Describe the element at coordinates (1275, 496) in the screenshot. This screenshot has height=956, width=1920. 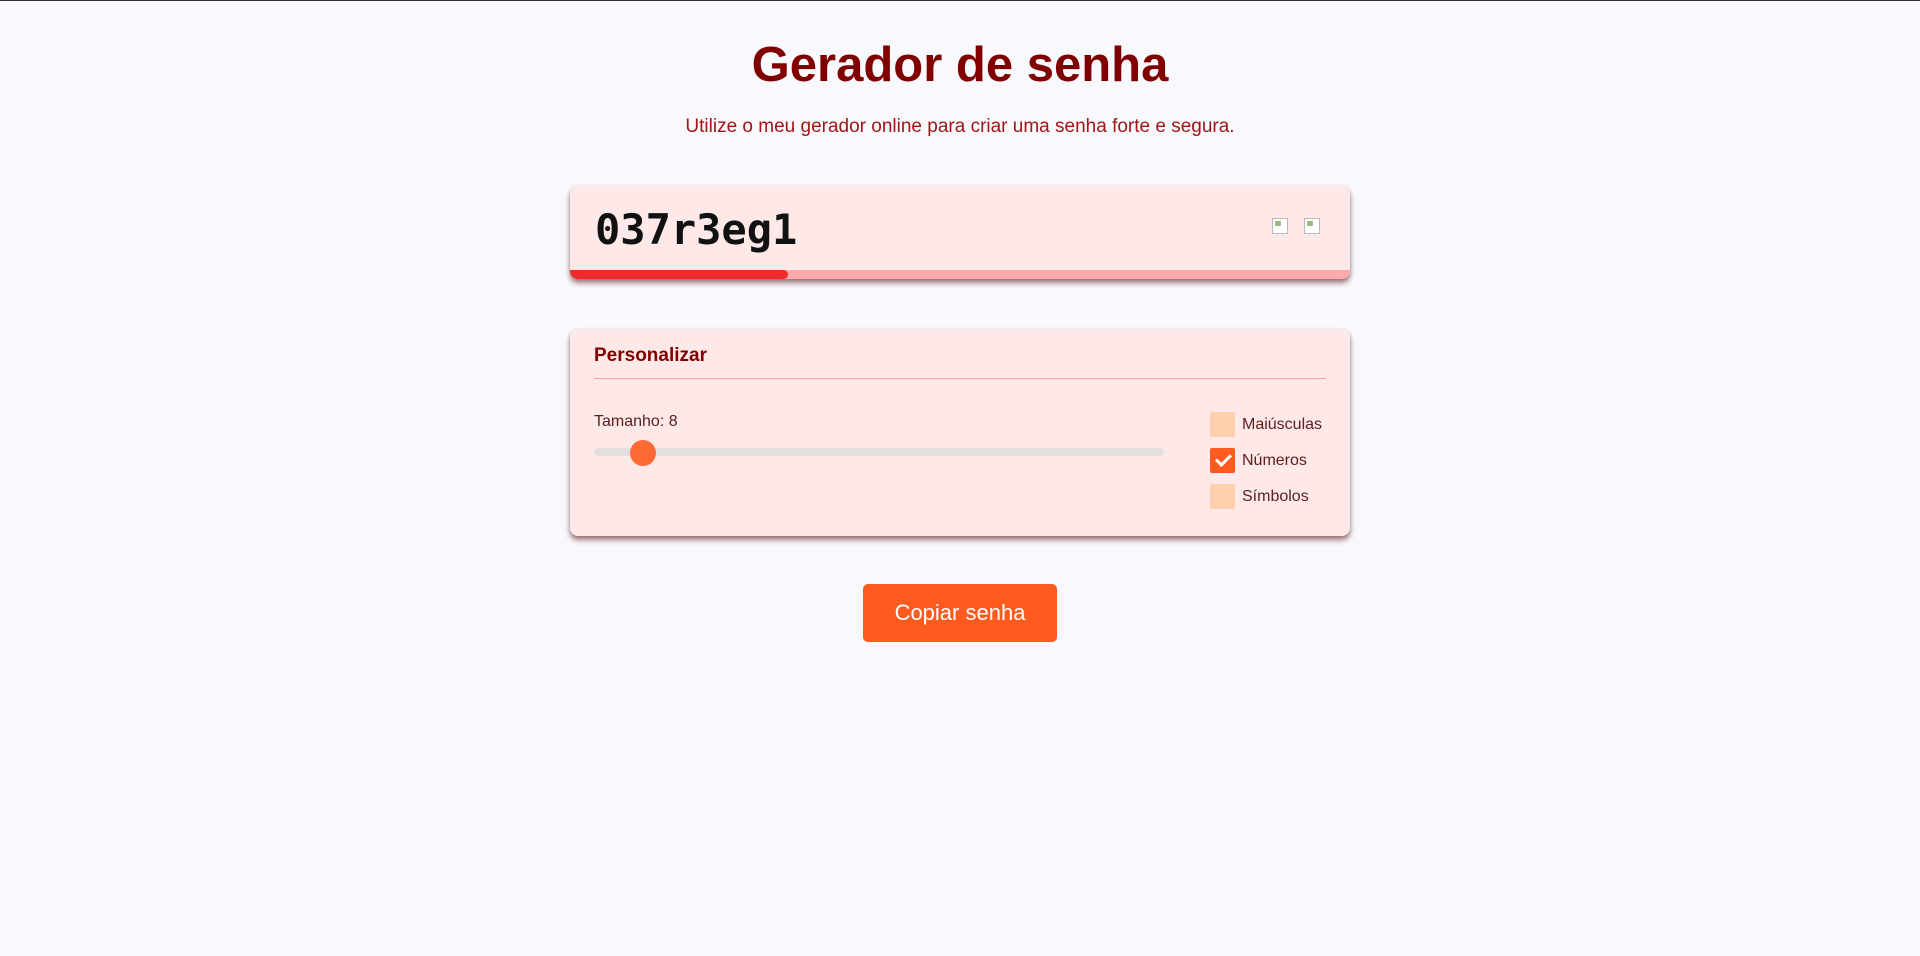
I see `symbols-label: Símbolos` at that location.